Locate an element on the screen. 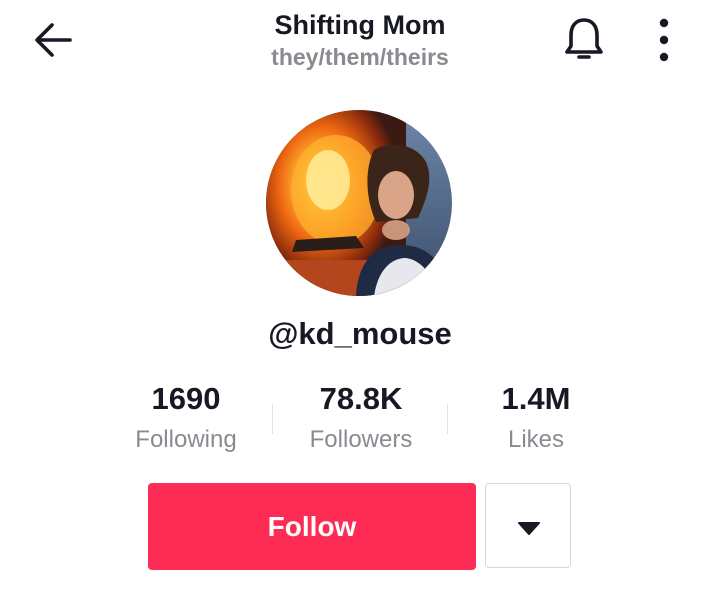  stat-followers: 78.8K Followers is located at coordinates (361, 418).